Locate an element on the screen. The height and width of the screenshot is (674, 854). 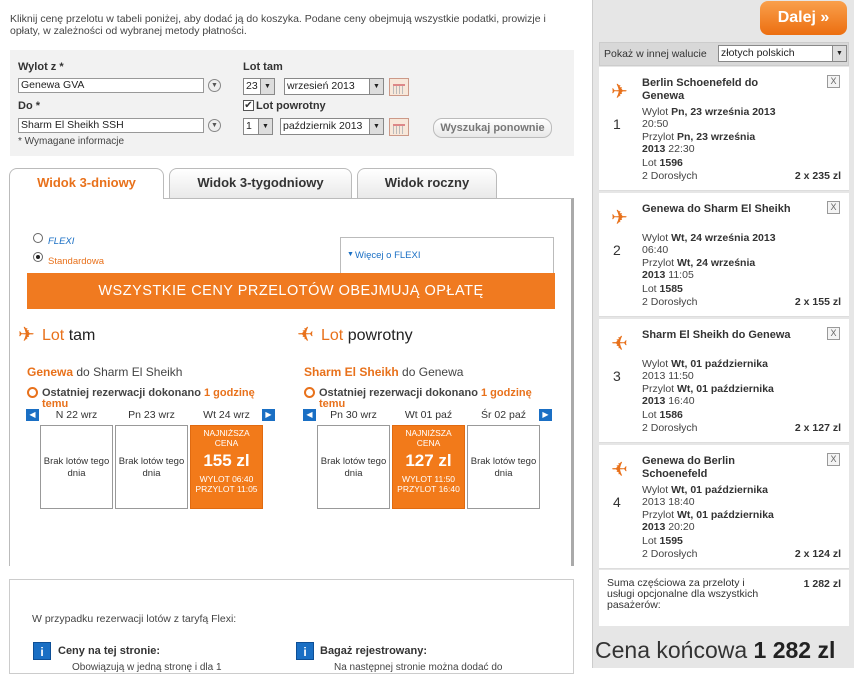
return-checkbox: ✔ is located at coordinates (248, 105).